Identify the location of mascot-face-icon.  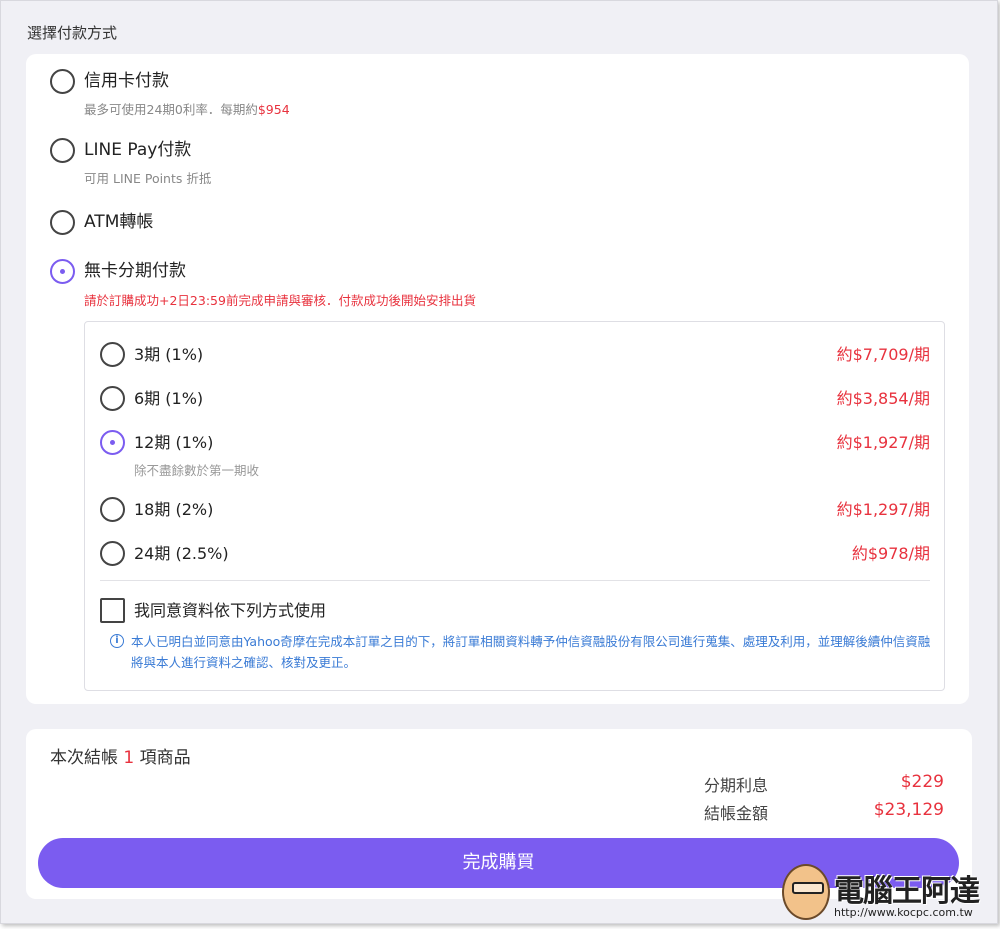
(806, 892).